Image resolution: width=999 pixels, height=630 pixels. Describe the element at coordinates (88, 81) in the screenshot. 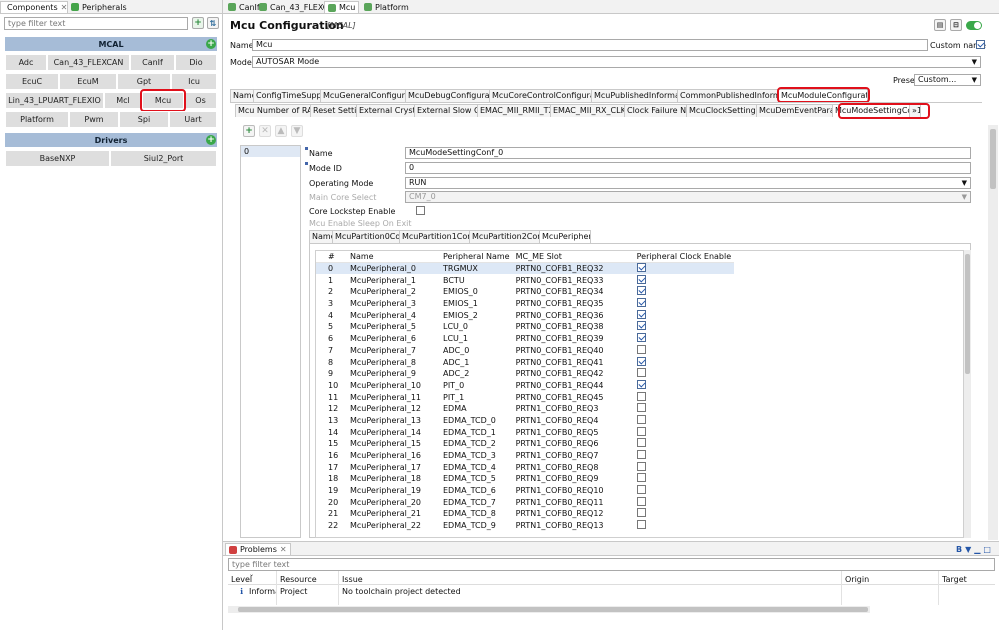

I see `component-ecum: EcuM` at that location.